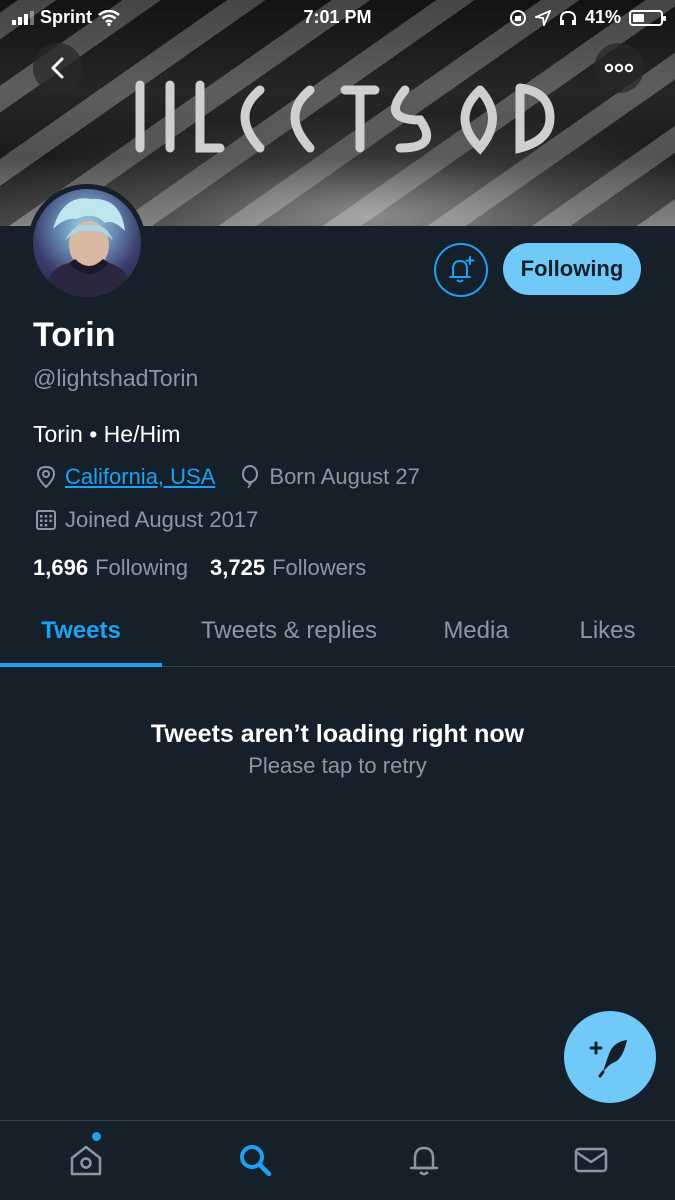 The height and width of the screenshot is (1200, 675). Describe the element at coordinates (238, 567) in the screenshot. I see `followers-count: 3,725` at that location.